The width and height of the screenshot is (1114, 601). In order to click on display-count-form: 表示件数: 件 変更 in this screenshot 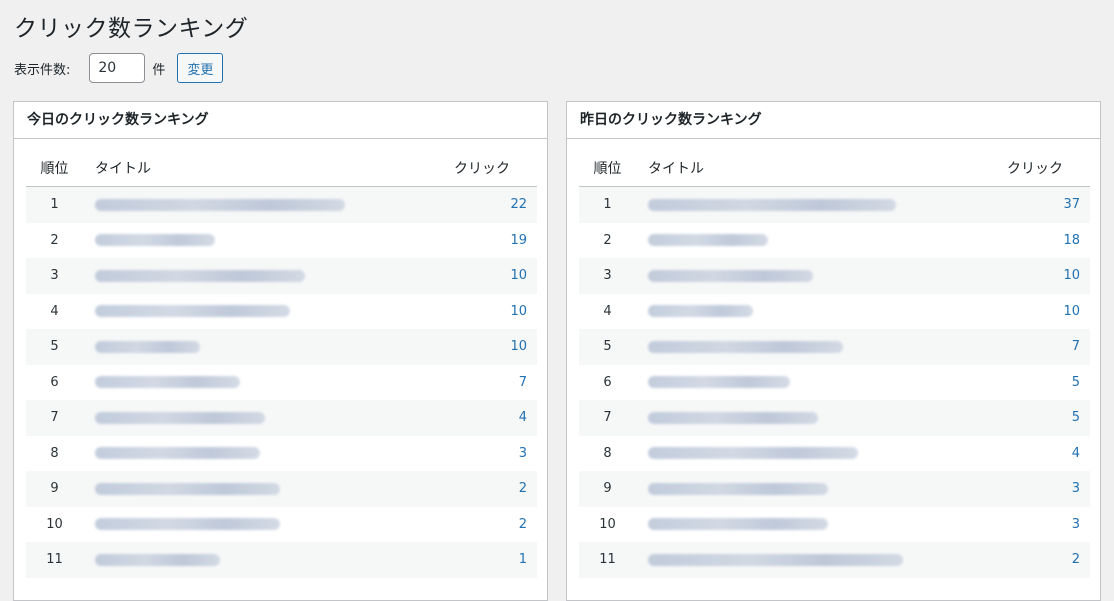, I will do `click(119, 68)`.